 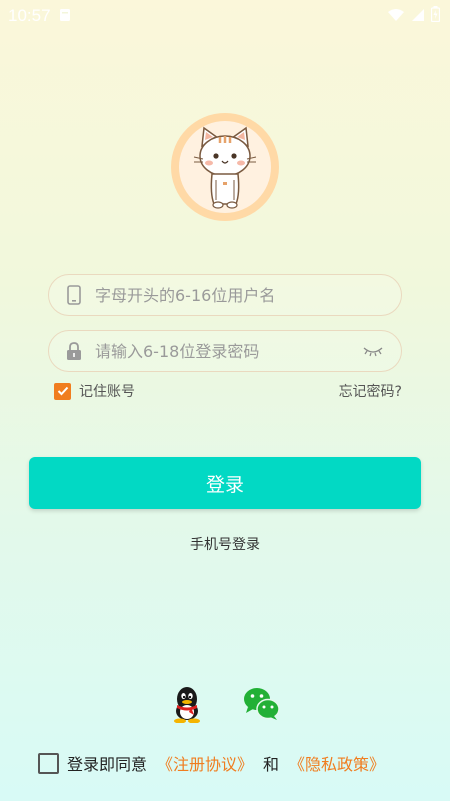 I want to click on forgot-password-link: 忘记密码?, so click(x=370, y=391).